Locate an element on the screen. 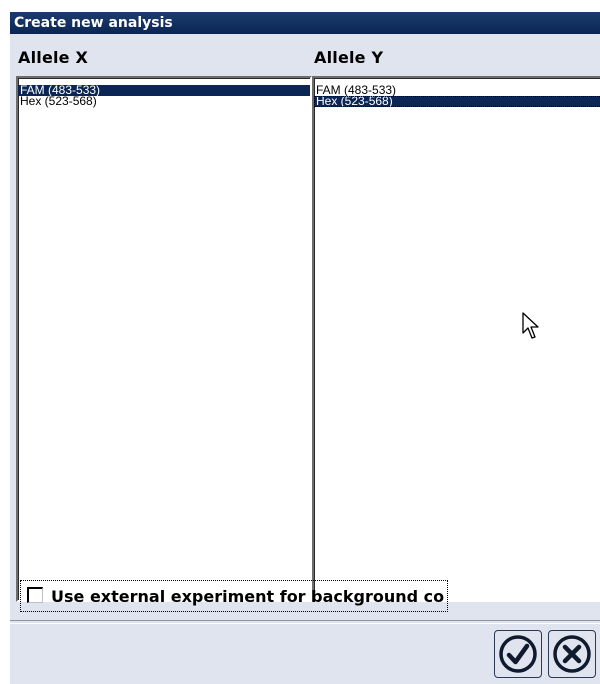  check-circle-icon is located at coordinates (518, 654).